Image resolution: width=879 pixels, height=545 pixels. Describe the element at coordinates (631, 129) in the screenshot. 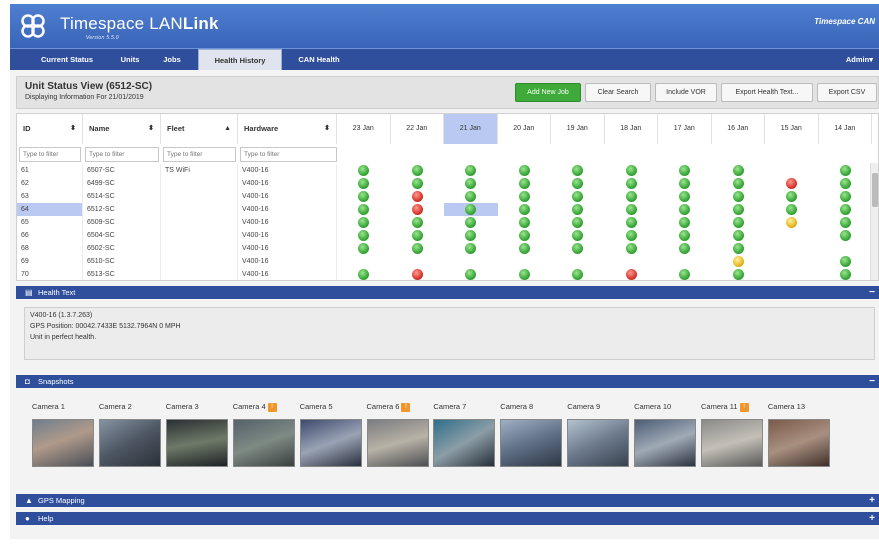

I see `column-header-date: 18 Jan` at that location.